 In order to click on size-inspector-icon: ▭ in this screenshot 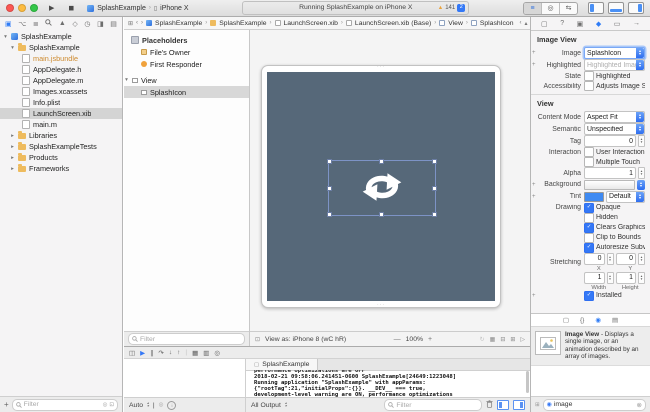, I will do `click(617, 24)`.